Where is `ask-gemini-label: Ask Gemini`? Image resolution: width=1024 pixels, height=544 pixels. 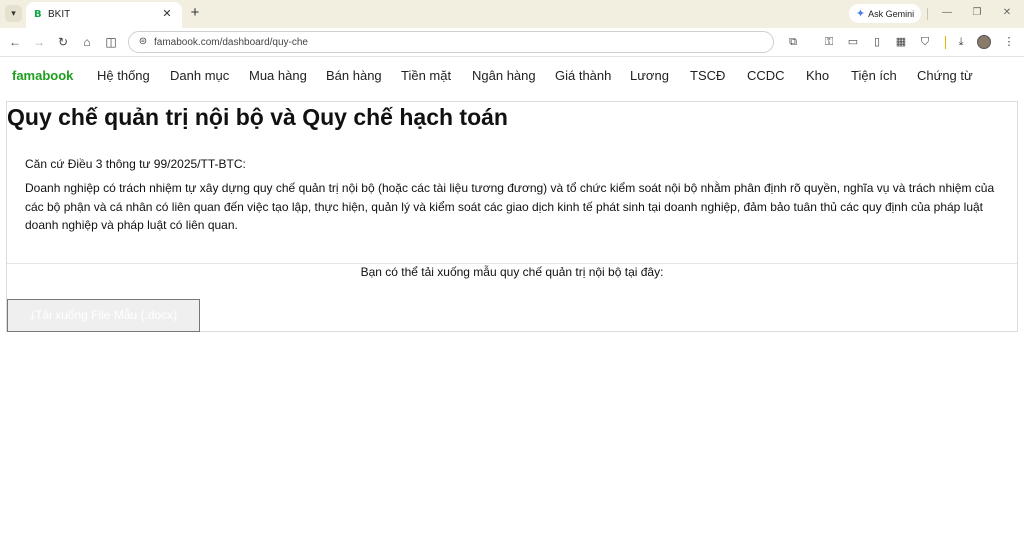 ask-gemini-label: Ask Gemini is located at coordinates (891, 13).